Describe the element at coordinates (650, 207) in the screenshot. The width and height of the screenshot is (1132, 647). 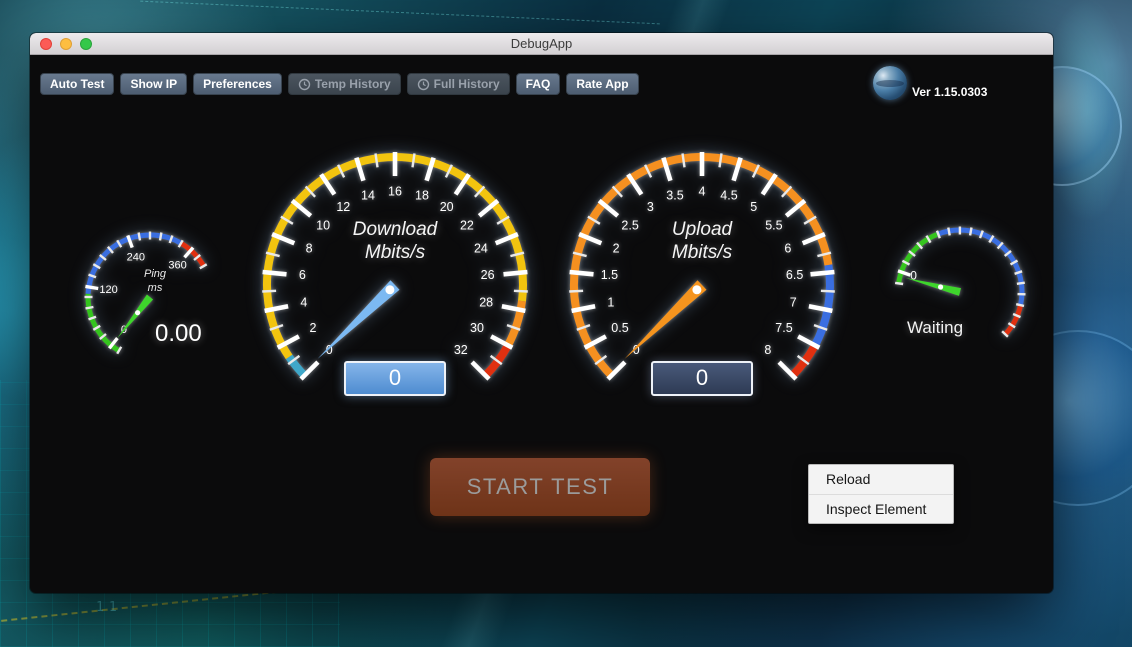
I see `svg-text: 3` at that location.